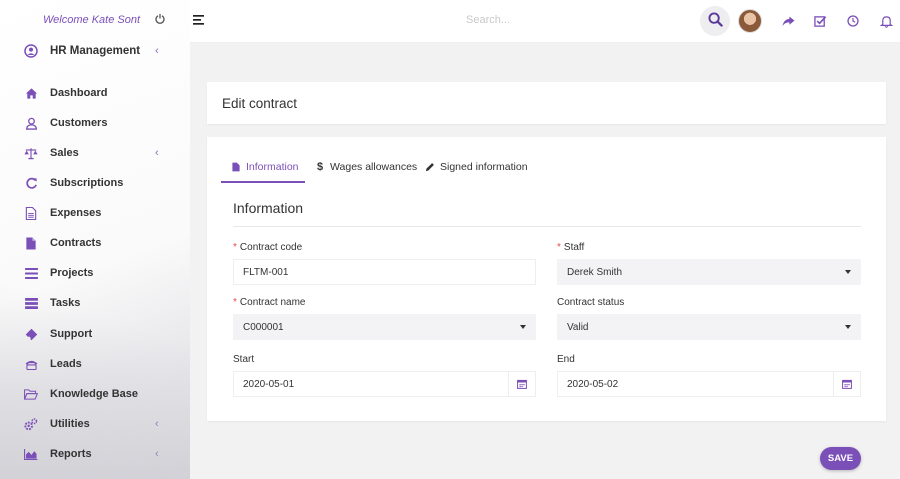 The image size is (900, 479). Describe the element at coordinates (709, 327) in the screenshot. I see `contract-status-select: Valid` at that location.